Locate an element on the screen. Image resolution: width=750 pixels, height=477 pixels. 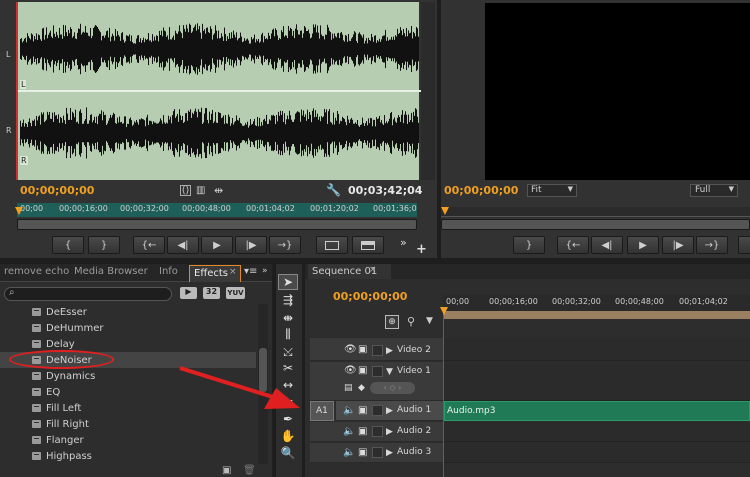
timeline-playhead-line is located at coordinates (443, 396).